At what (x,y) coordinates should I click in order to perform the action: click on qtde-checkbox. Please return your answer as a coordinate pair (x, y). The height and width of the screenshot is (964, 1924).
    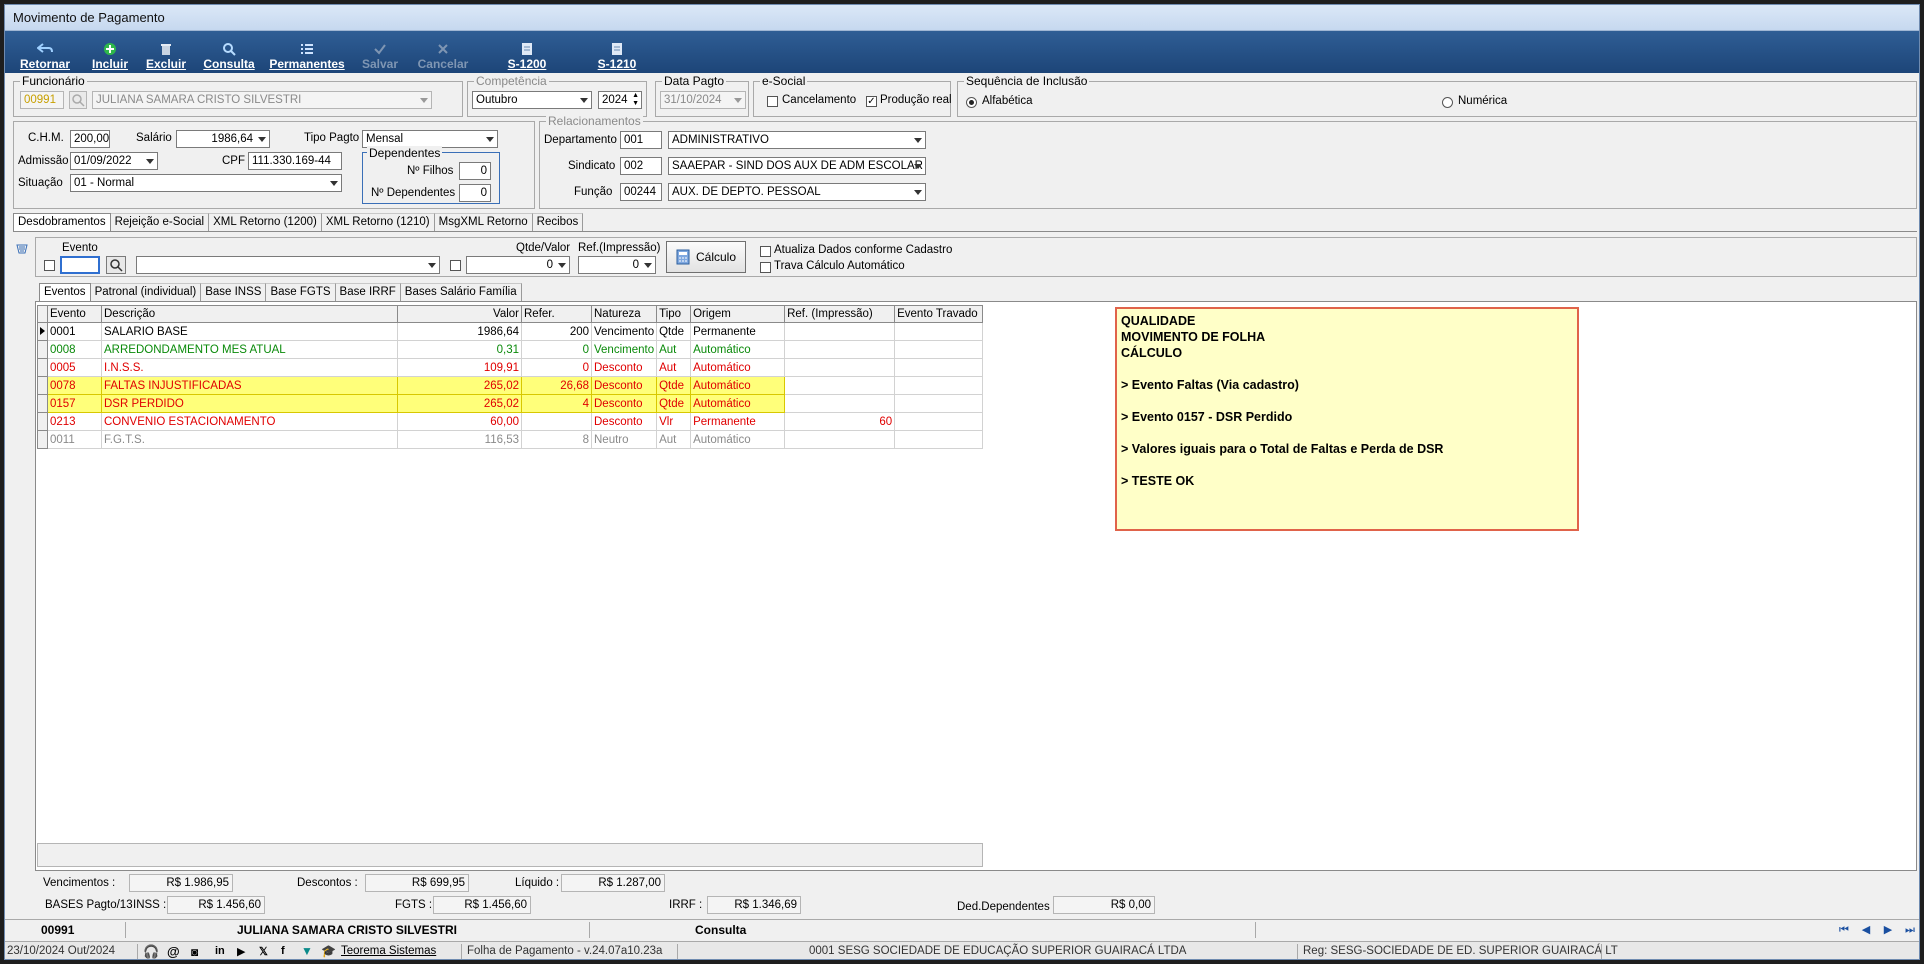
    Looking at the image, I should click on (455, 265).